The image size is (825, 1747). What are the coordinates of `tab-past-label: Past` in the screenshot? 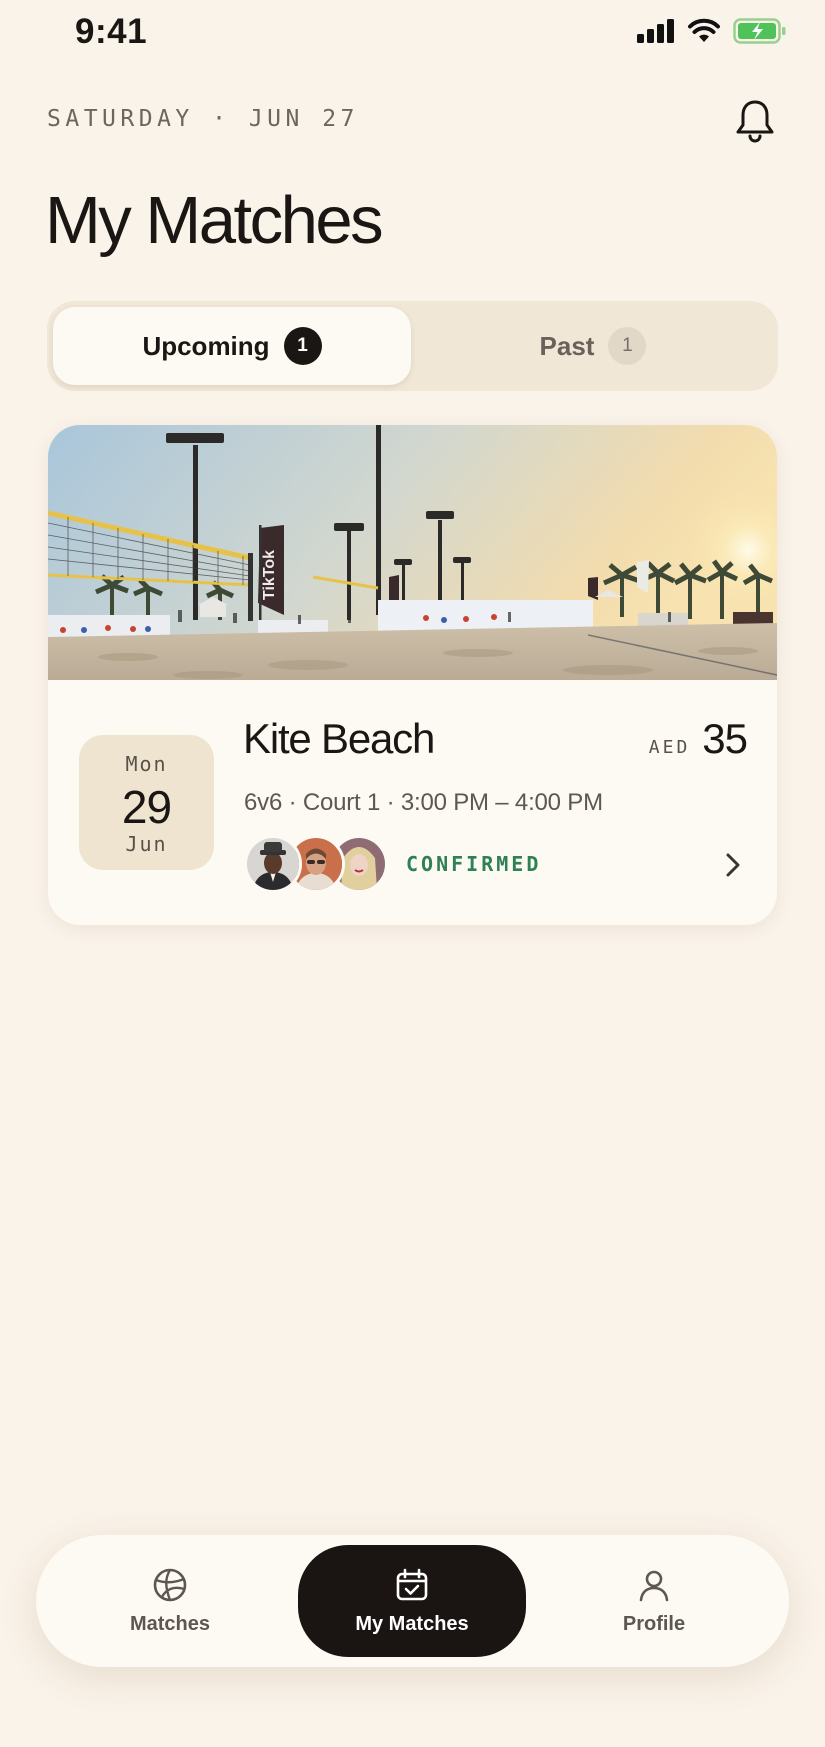 It's located at (567, 345).